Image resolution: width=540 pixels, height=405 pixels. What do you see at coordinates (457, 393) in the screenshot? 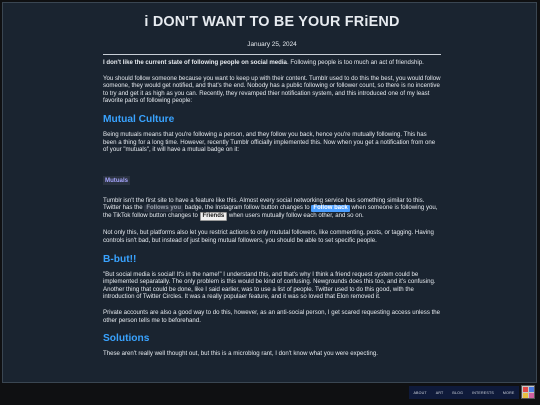
I see `nav-blog: BLOG` at bounding box center [457, 393].